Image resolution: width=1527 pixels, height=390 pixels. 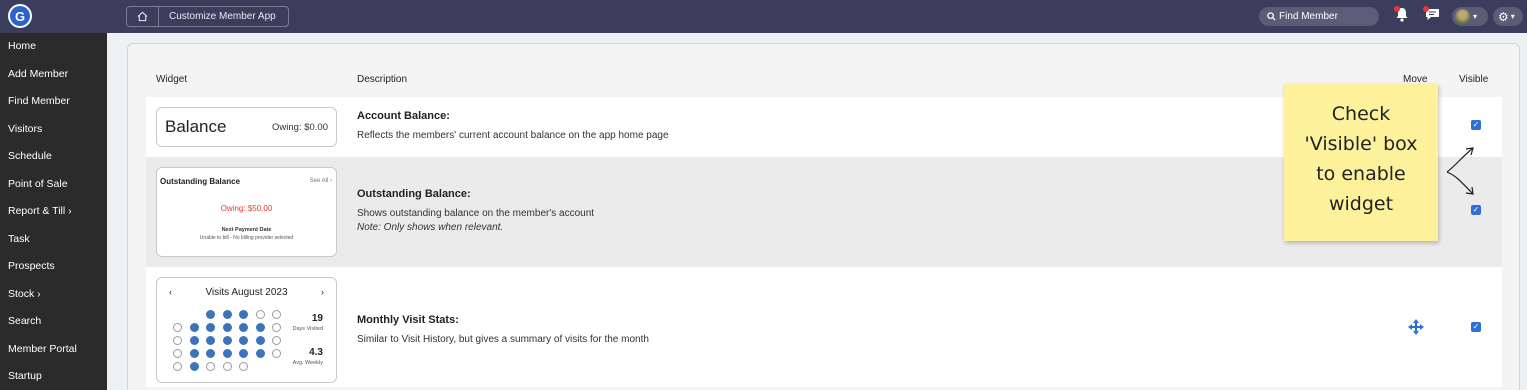 I want to click on ob-next-payment-label: Next Payment Date, so click(x=246, y=230).